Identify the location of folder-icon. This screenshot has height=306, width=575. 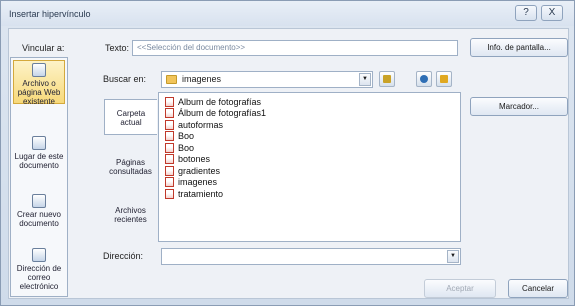
(171, 79).